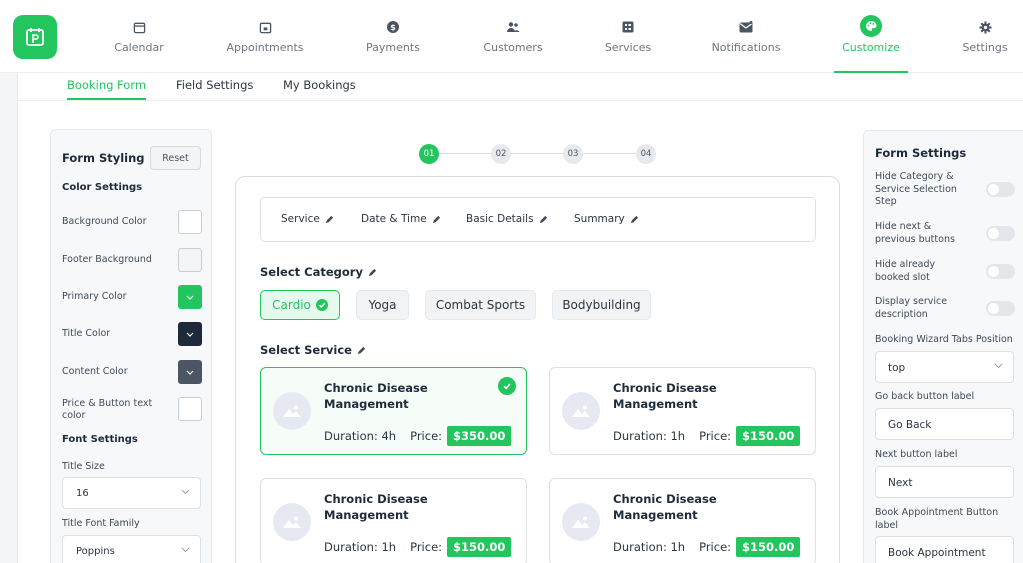 Image resolution: width=1023 pixels, height=563 pixels. I want to click on services-icon, so click(628, 27).